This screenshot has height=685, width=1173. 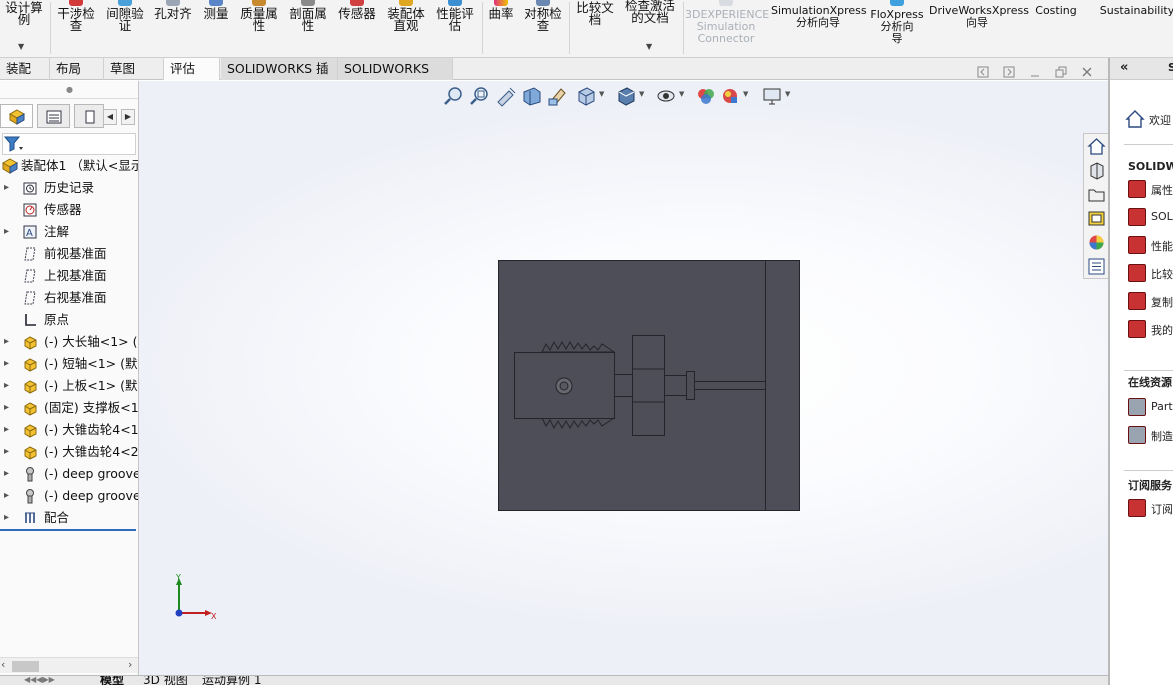 What do you see at coordinates (1162, 190) in the screenshot?
I see `task-pane-link: 属性` at bounding box center [1162, 190].